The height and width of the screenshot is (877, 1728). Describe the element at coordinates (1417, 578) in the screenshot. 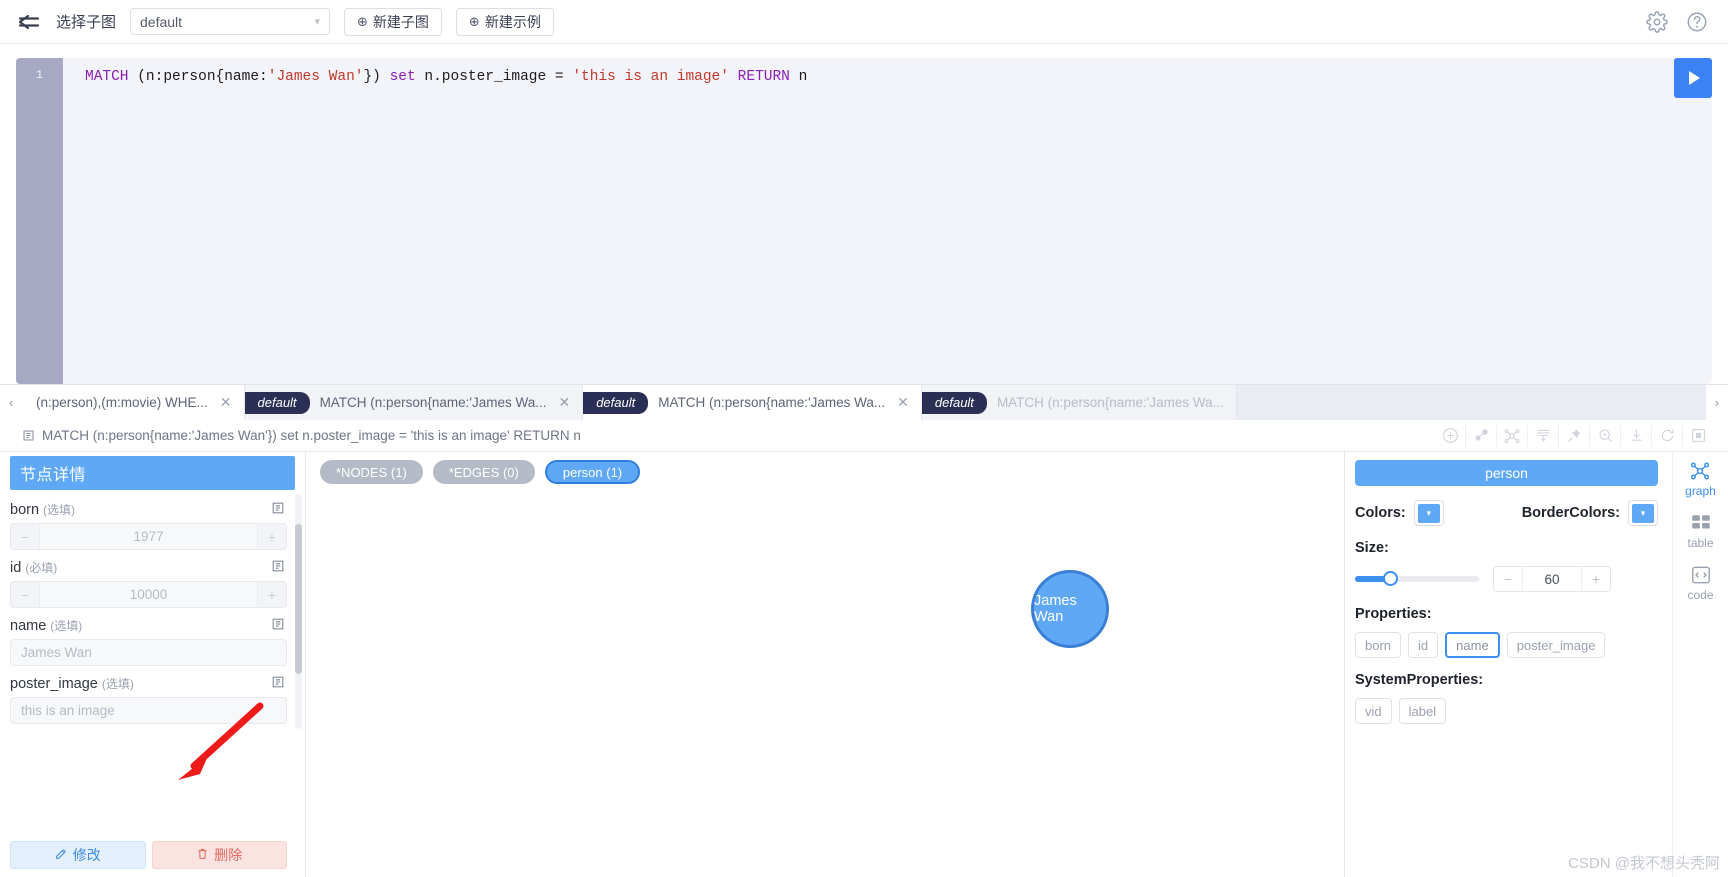

I see `size-slider` at that location.